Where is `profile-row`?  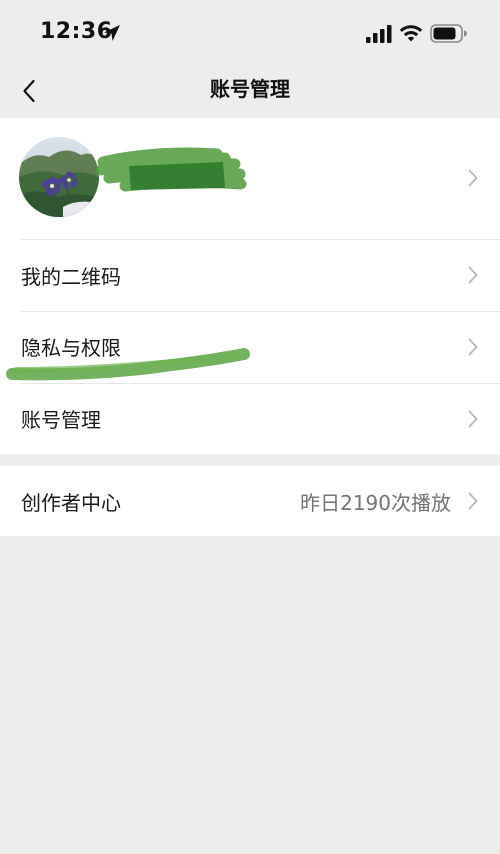
profile-row is located at coordinates (250, 178).